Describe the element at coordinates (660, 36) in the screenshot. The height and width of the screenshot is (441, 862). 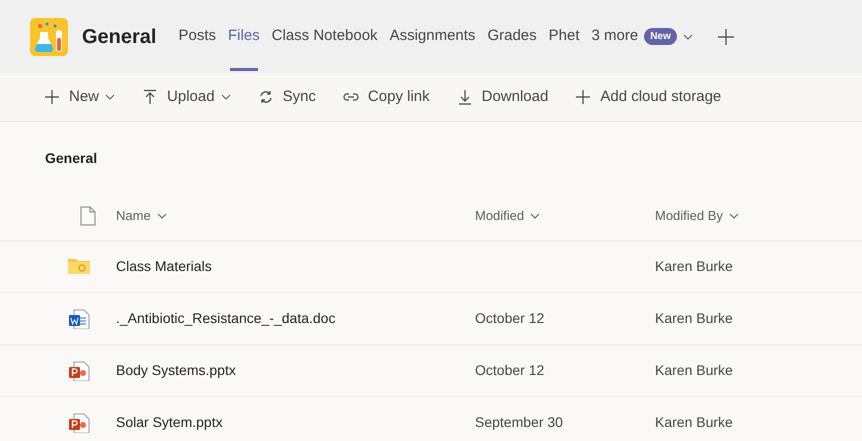
I see `new-badge: New` at that location.